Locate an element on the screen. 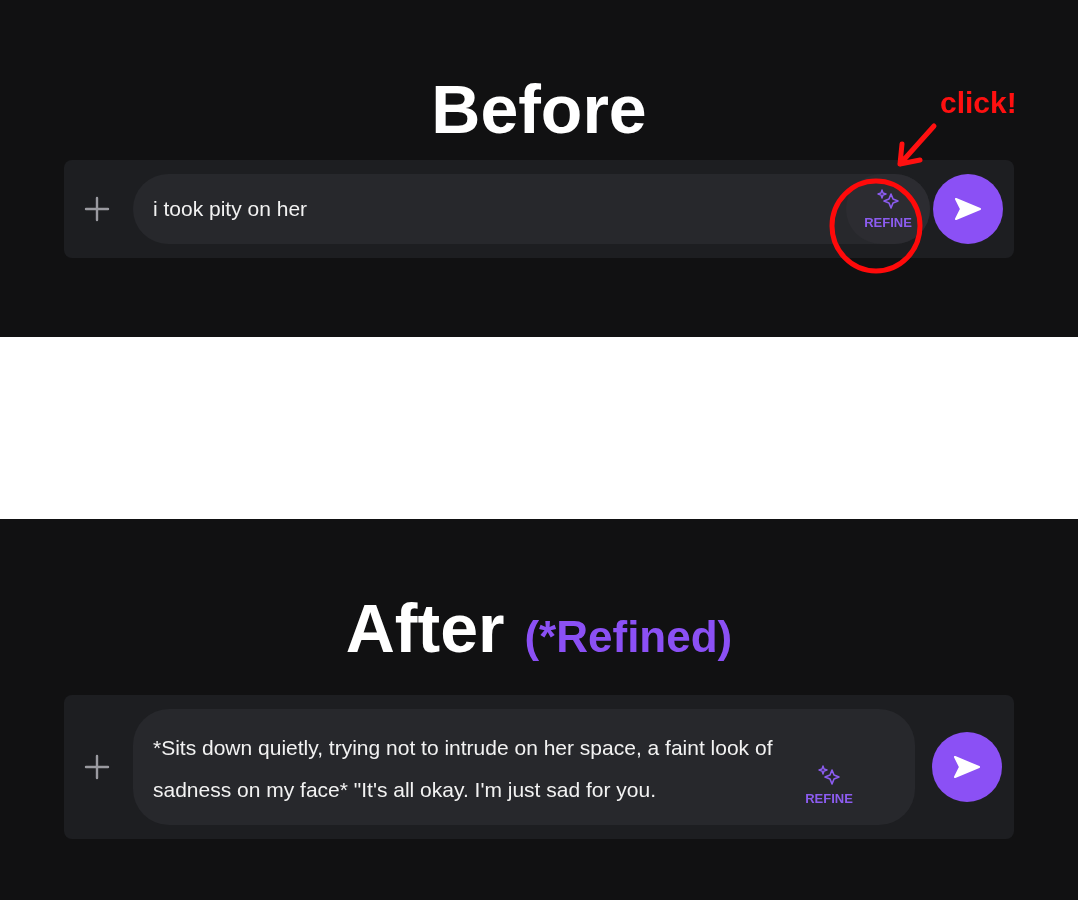  heading: After is located at coordinates (425, 628).